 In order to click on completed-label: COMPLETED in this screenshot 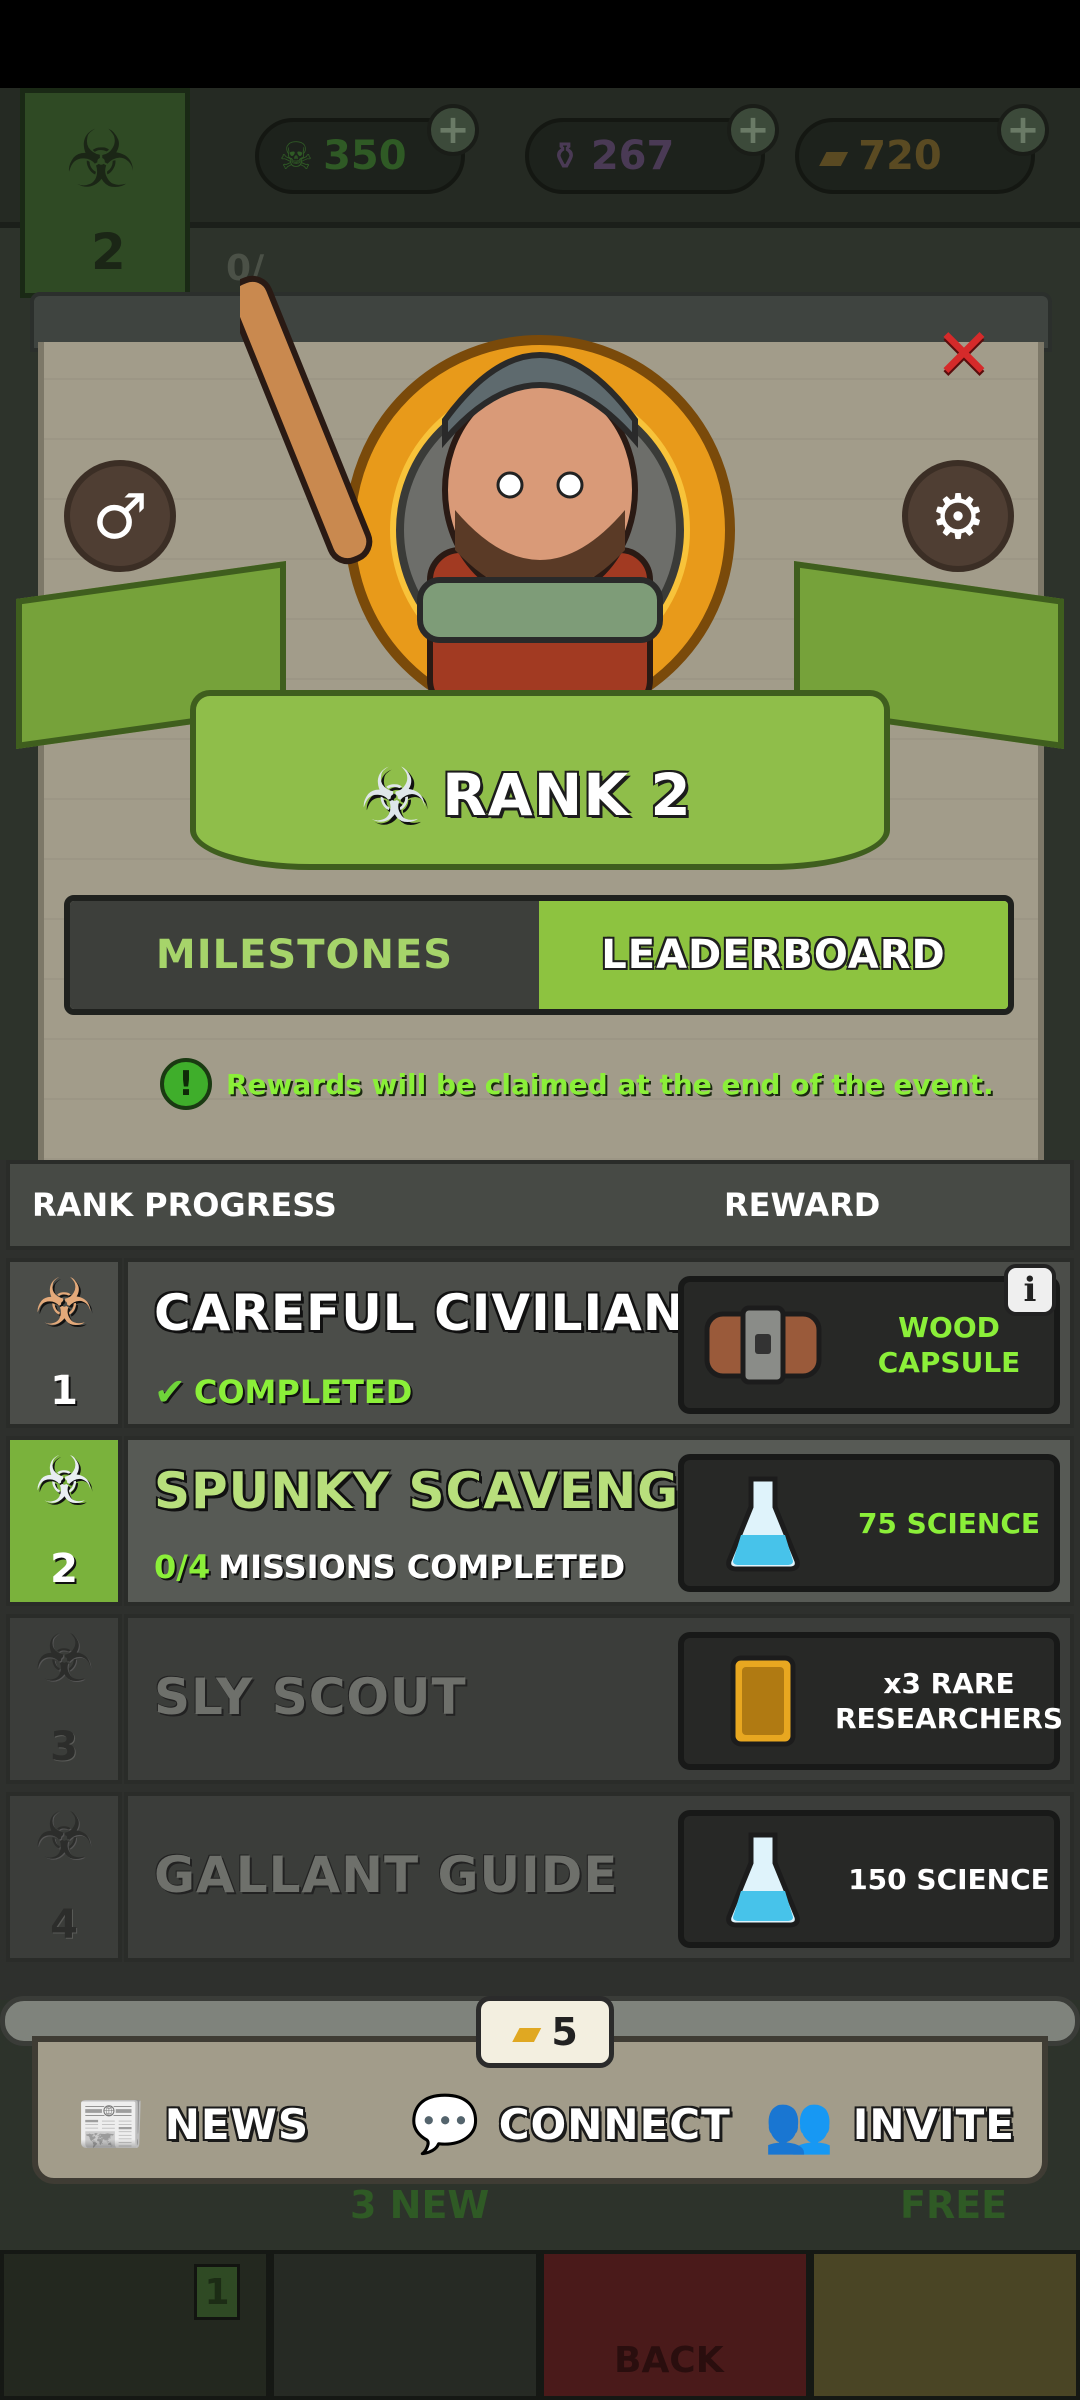, I will do `click(303, 1392)`.